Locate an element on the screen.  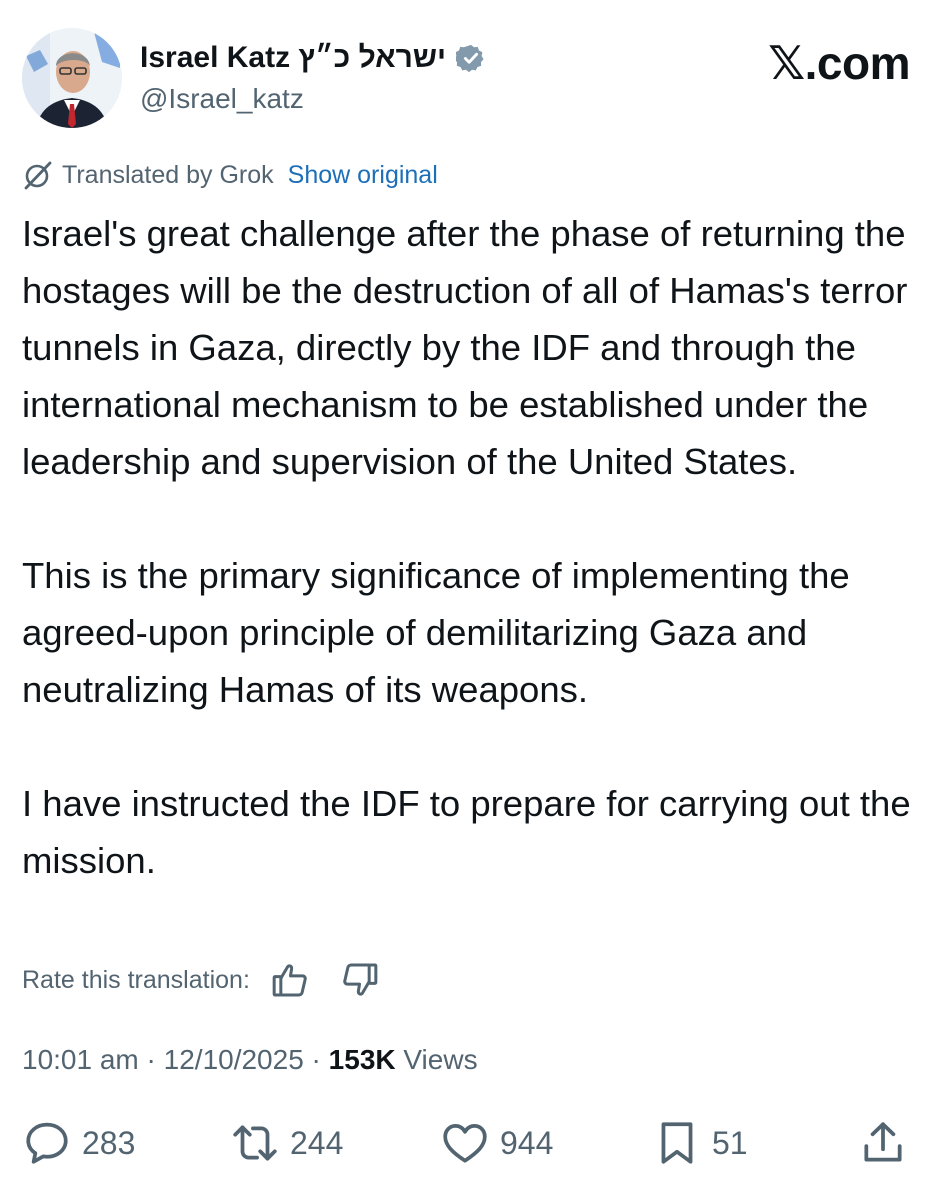
rate-translation-label: Rate this translation: is located at coordinates (136, 979).